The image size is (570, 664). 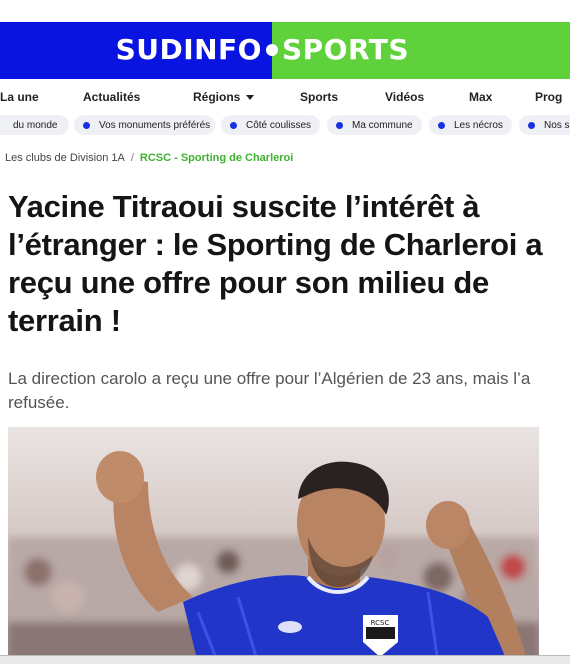 I want to click on site-banner: SUDINFO SPORTS, so click(x=285, y=50).